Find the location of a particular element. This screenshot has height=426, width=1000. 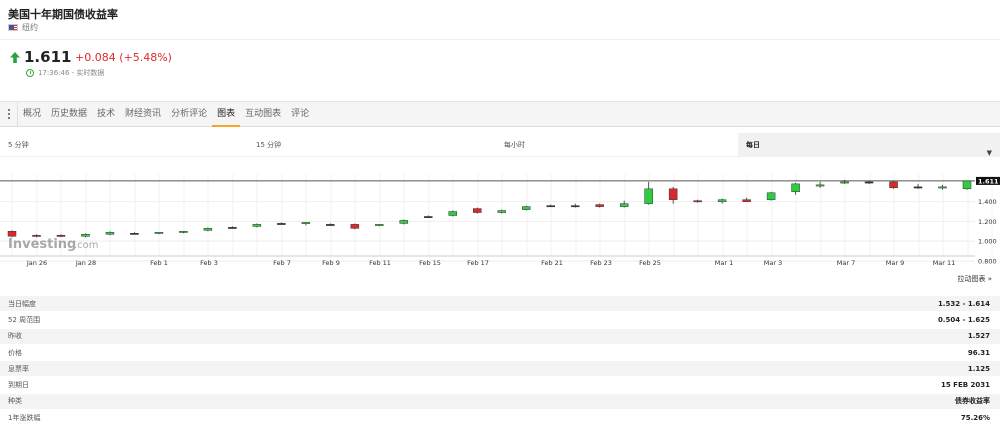

tab-technical: 技术 is located at coordinates (106, 114).